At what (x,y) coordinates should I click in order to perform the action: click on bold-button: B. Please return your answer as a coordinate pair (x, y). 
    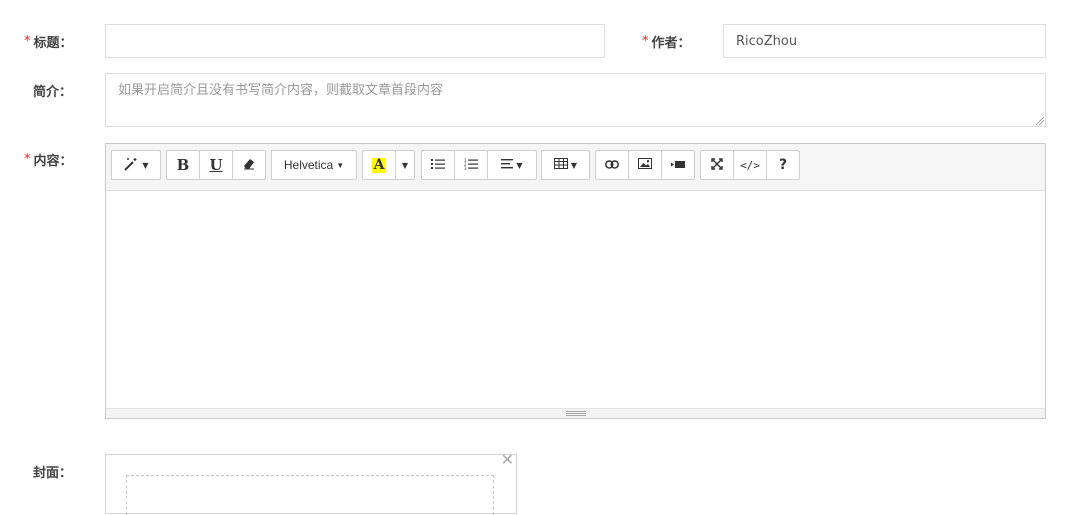
    Looking at the image, I should click on (183, 165).